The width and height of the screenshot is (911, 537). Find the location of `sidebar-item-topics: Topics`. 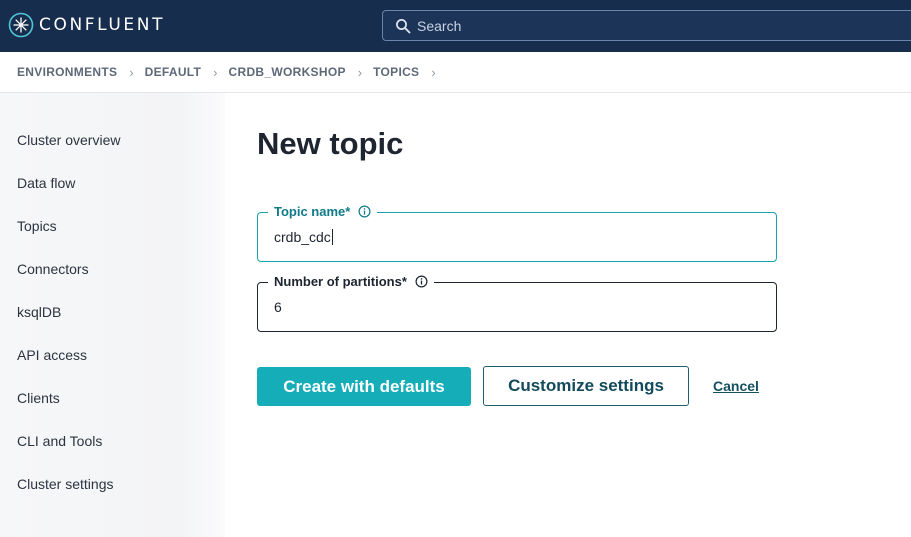

sidebar-item-topics: Topics is located at coordinates (37, 226).